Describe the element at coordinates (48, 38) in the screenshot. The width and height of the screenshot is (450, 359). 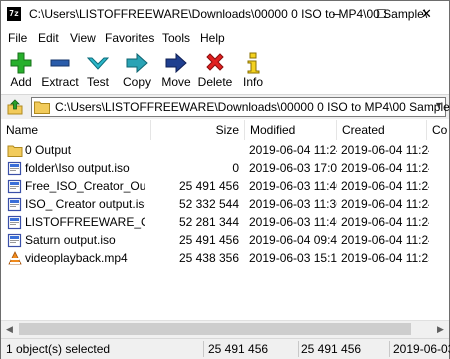
I see `menu-edit: Edit` at that location.